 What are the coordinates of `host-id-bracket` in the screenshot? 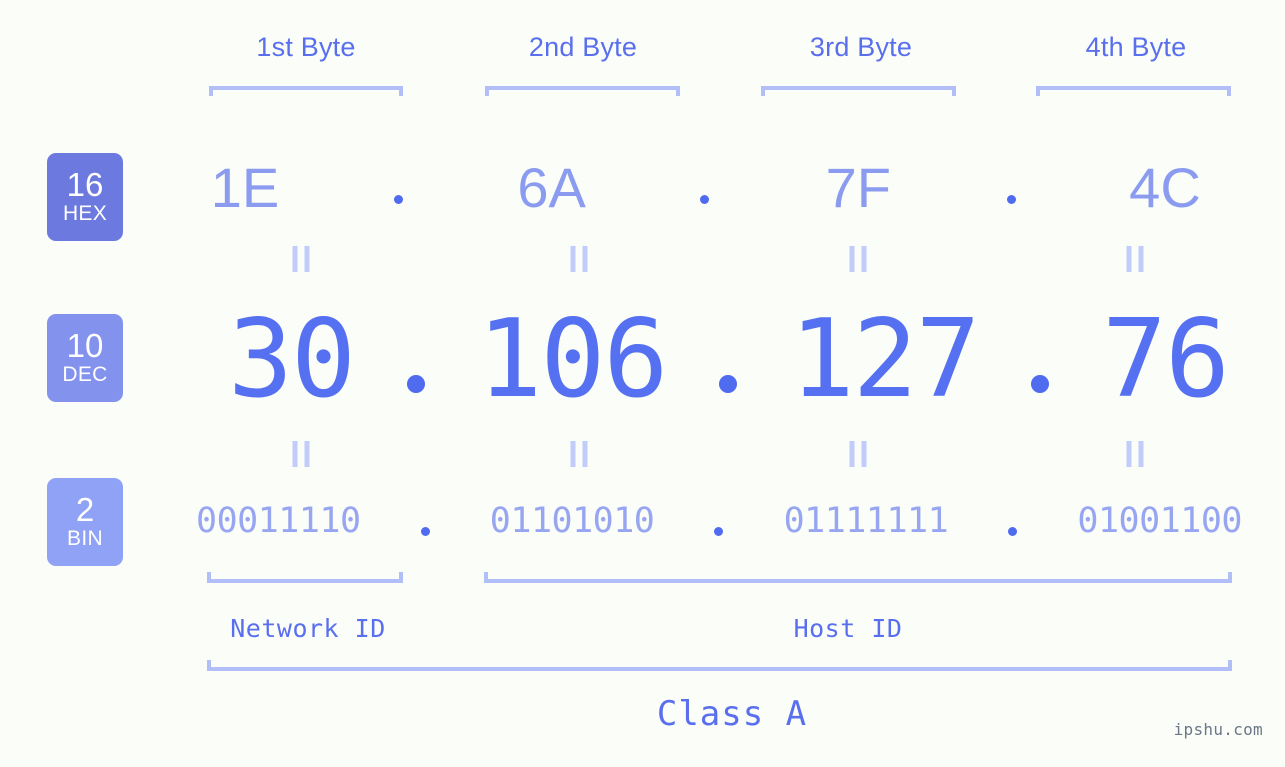 It's located at (858, 577).